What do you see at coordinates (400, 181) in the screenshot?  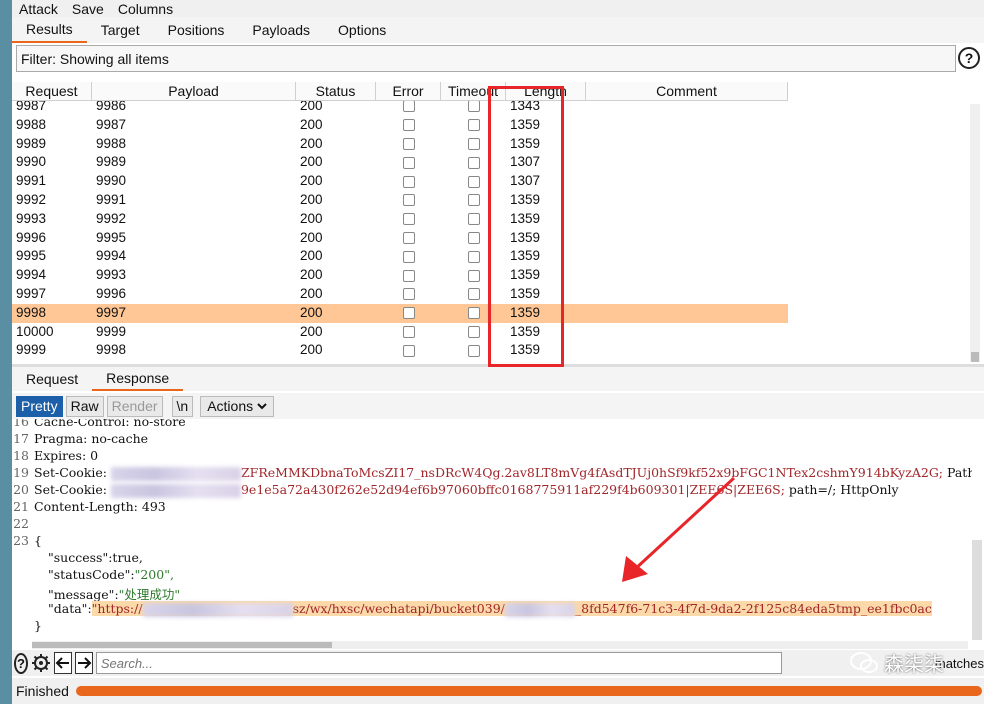 I see `table-row: 9991 9990 200 1307` at bounding box center [400, 181].